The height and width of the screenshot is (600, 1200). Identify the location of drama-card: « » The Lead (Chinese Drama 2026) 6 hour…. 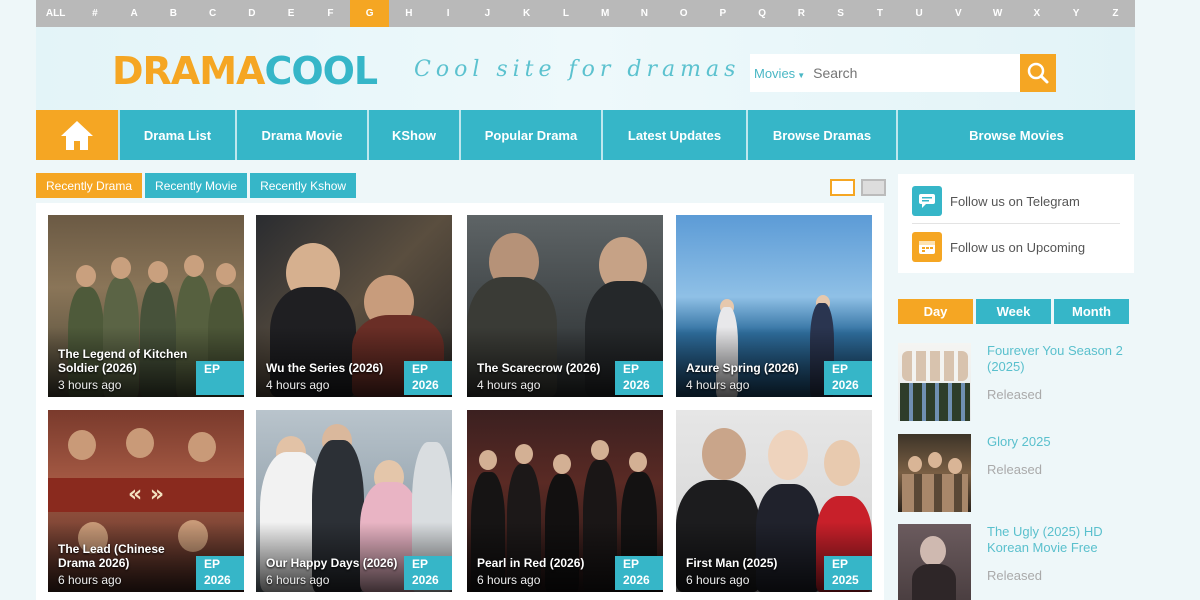
(146, 501).